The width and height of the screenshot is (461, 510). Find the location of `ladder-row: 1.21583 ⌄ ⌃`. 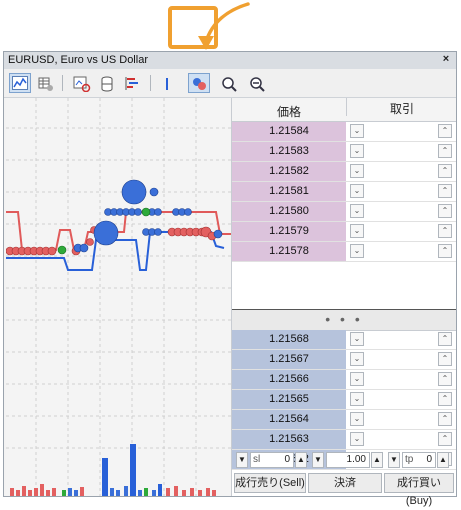

ladder-row: 1.21583 ⌄ ⌃ is located at coordinates (344, 152).